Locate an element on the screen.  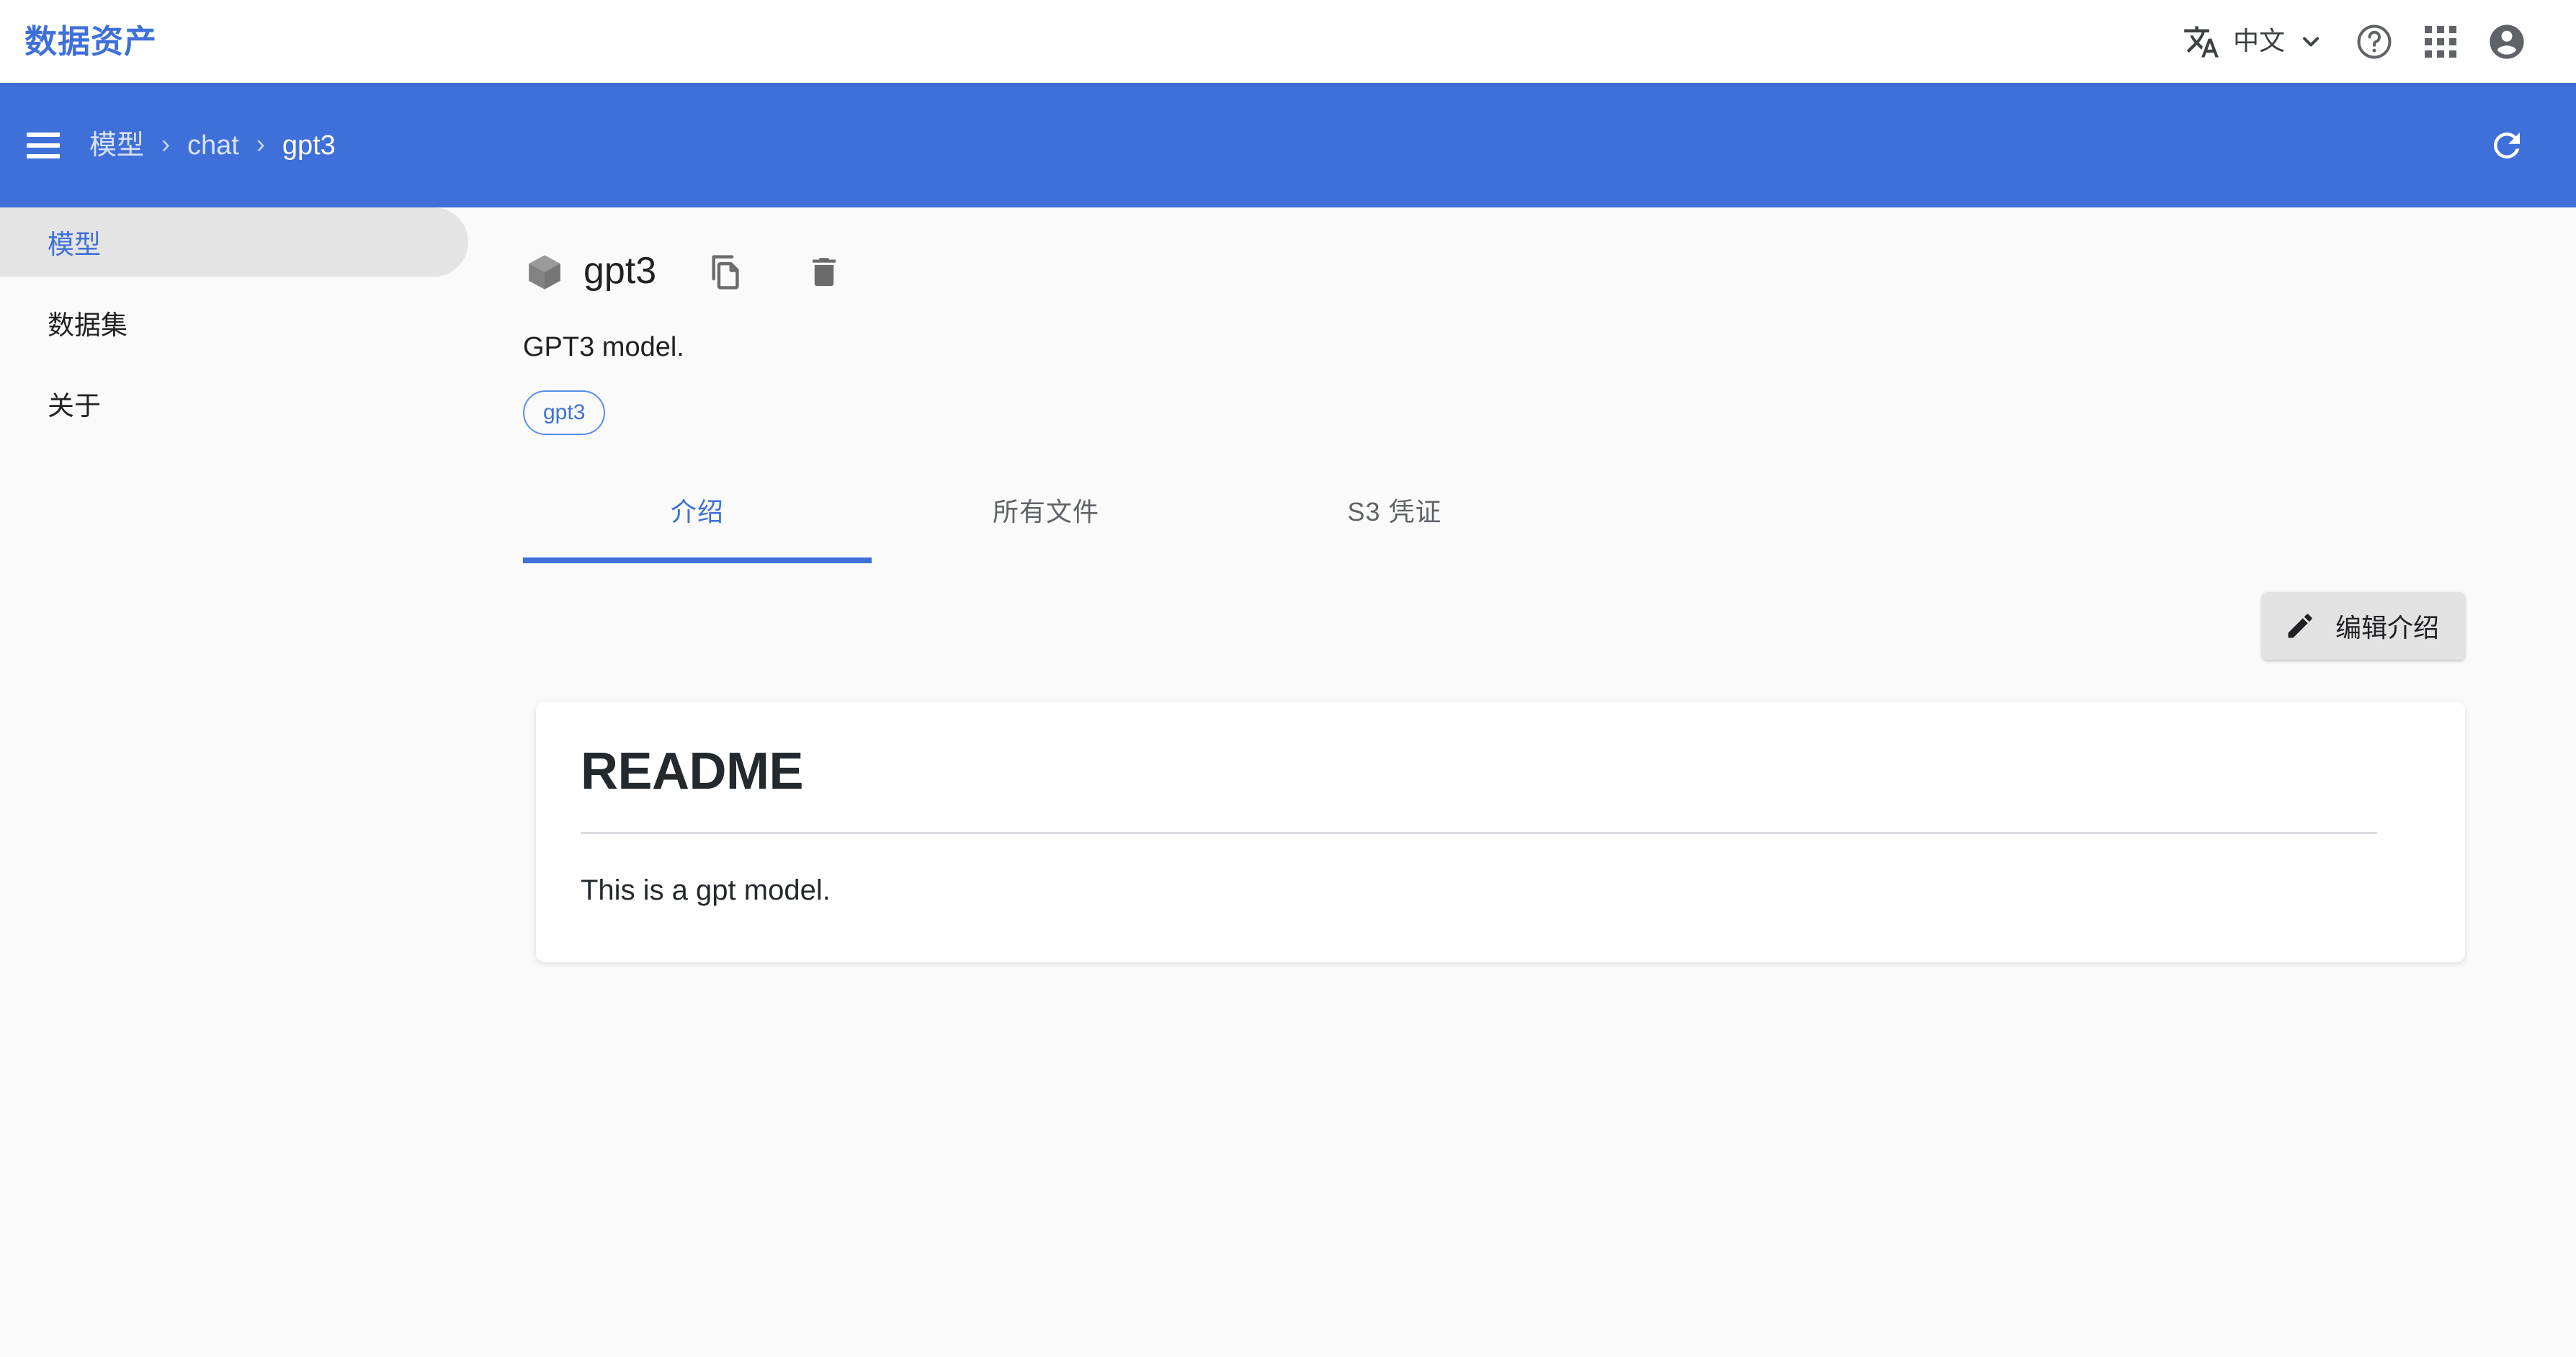
top-app-bar: 数据资产 中文 is located at coordinates (1288, 41).